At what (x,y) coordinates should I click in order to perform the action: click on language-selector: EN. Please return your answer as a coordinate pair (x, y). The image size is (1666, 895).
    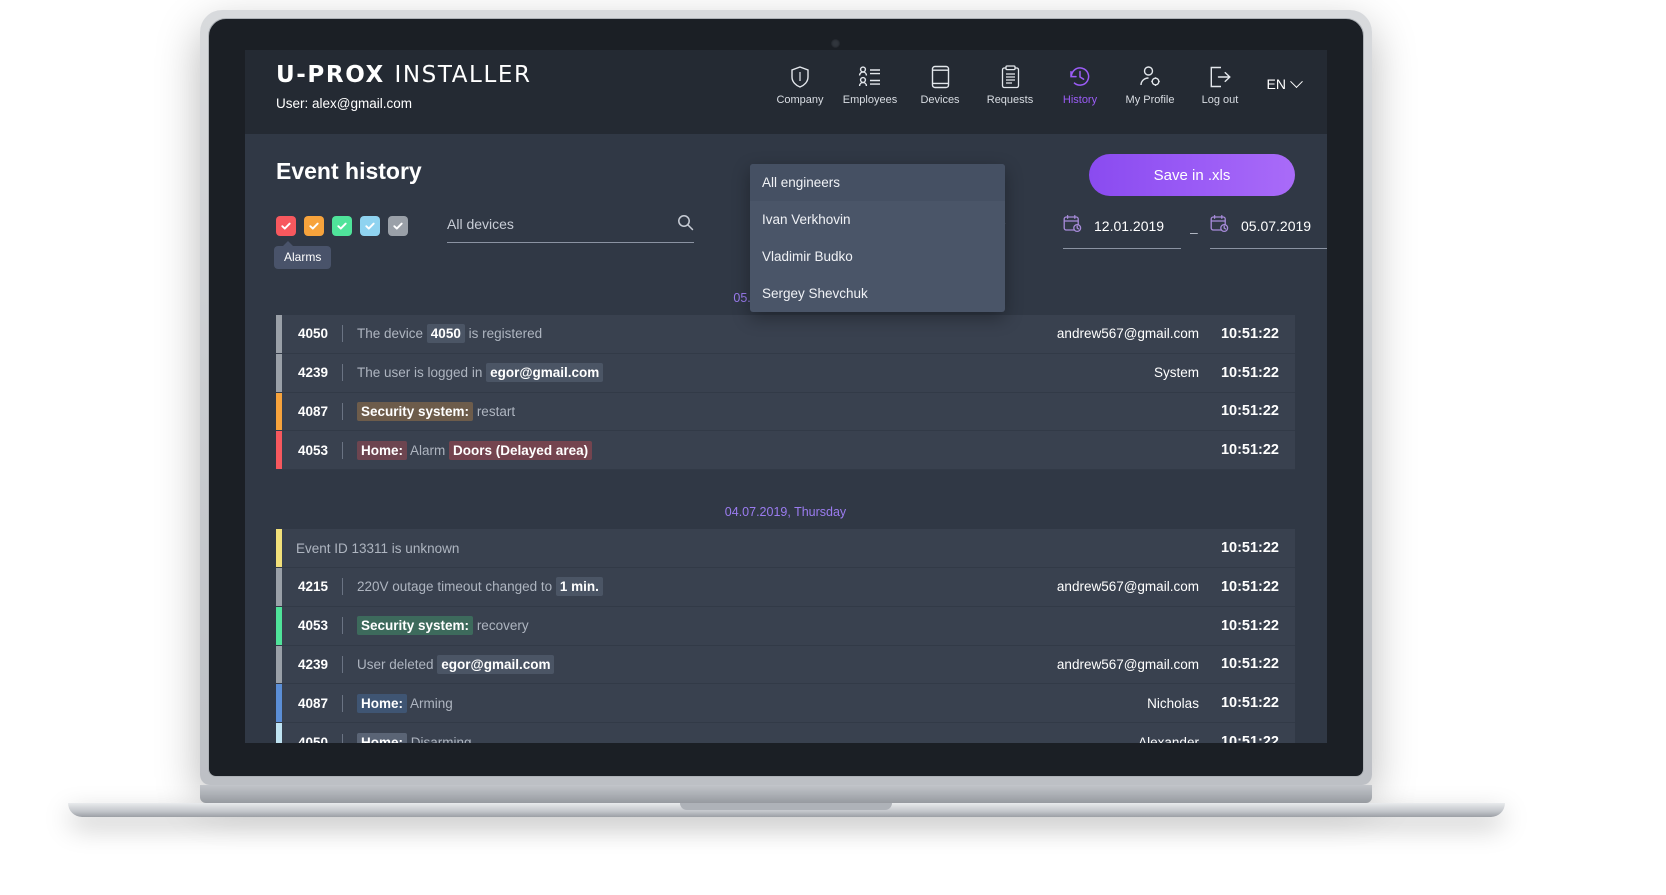
    Looking at the image, I should click on (1284, 83).